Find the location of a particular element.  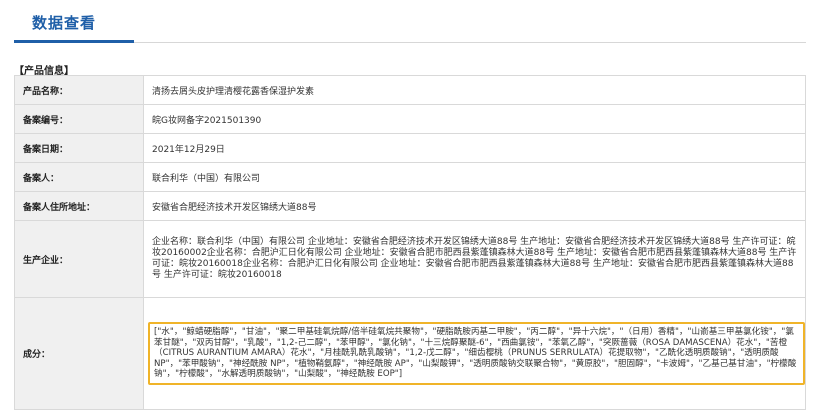

row-label: 备案编号： is located at coordinates (79, 119).